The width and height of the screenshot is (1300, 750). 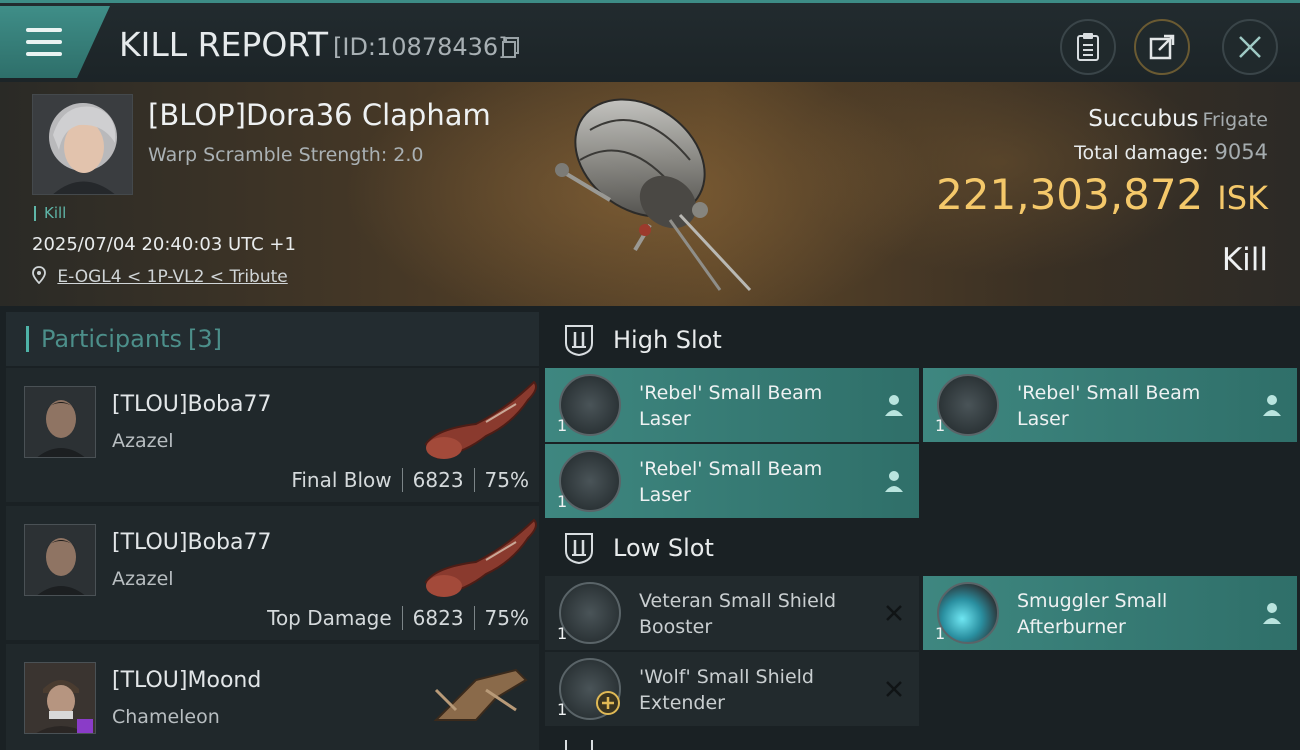 I want to click on share-button, so click(x=1162, y=47).